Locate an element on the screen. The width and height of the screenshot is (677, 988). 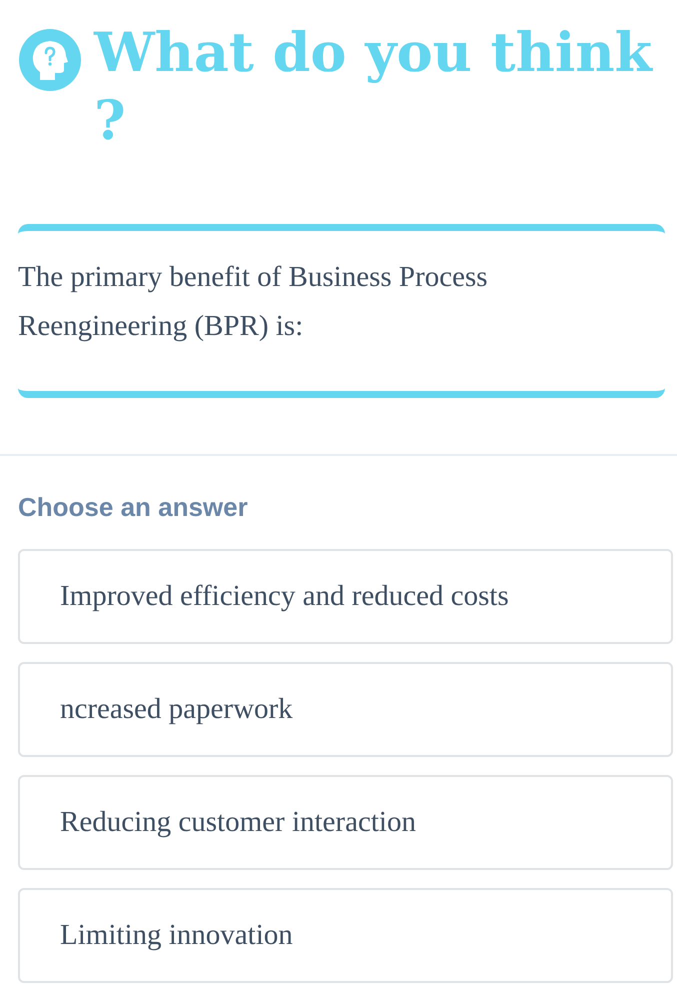
answer-option: ncreased paperwork is located at coordinates (345, 709).